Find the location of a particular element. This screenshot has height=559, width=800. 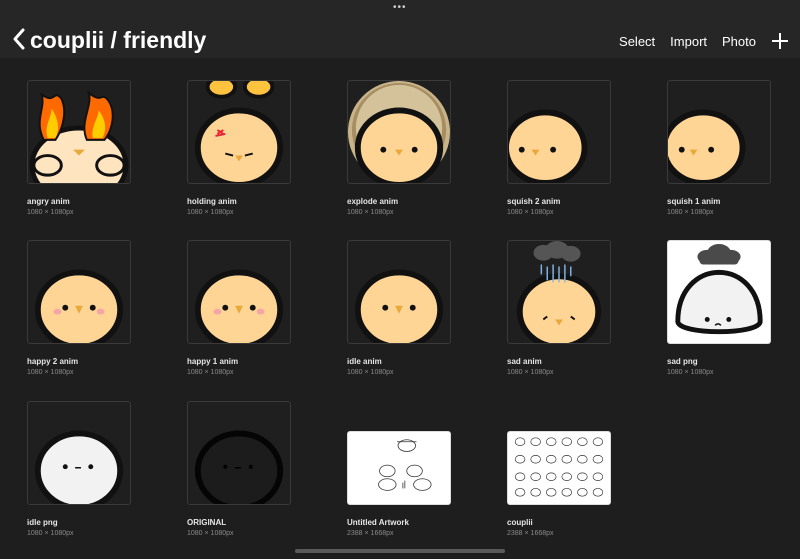

artwork-card: idle png 1080 × 1080px is located at coordinates (79, 469).